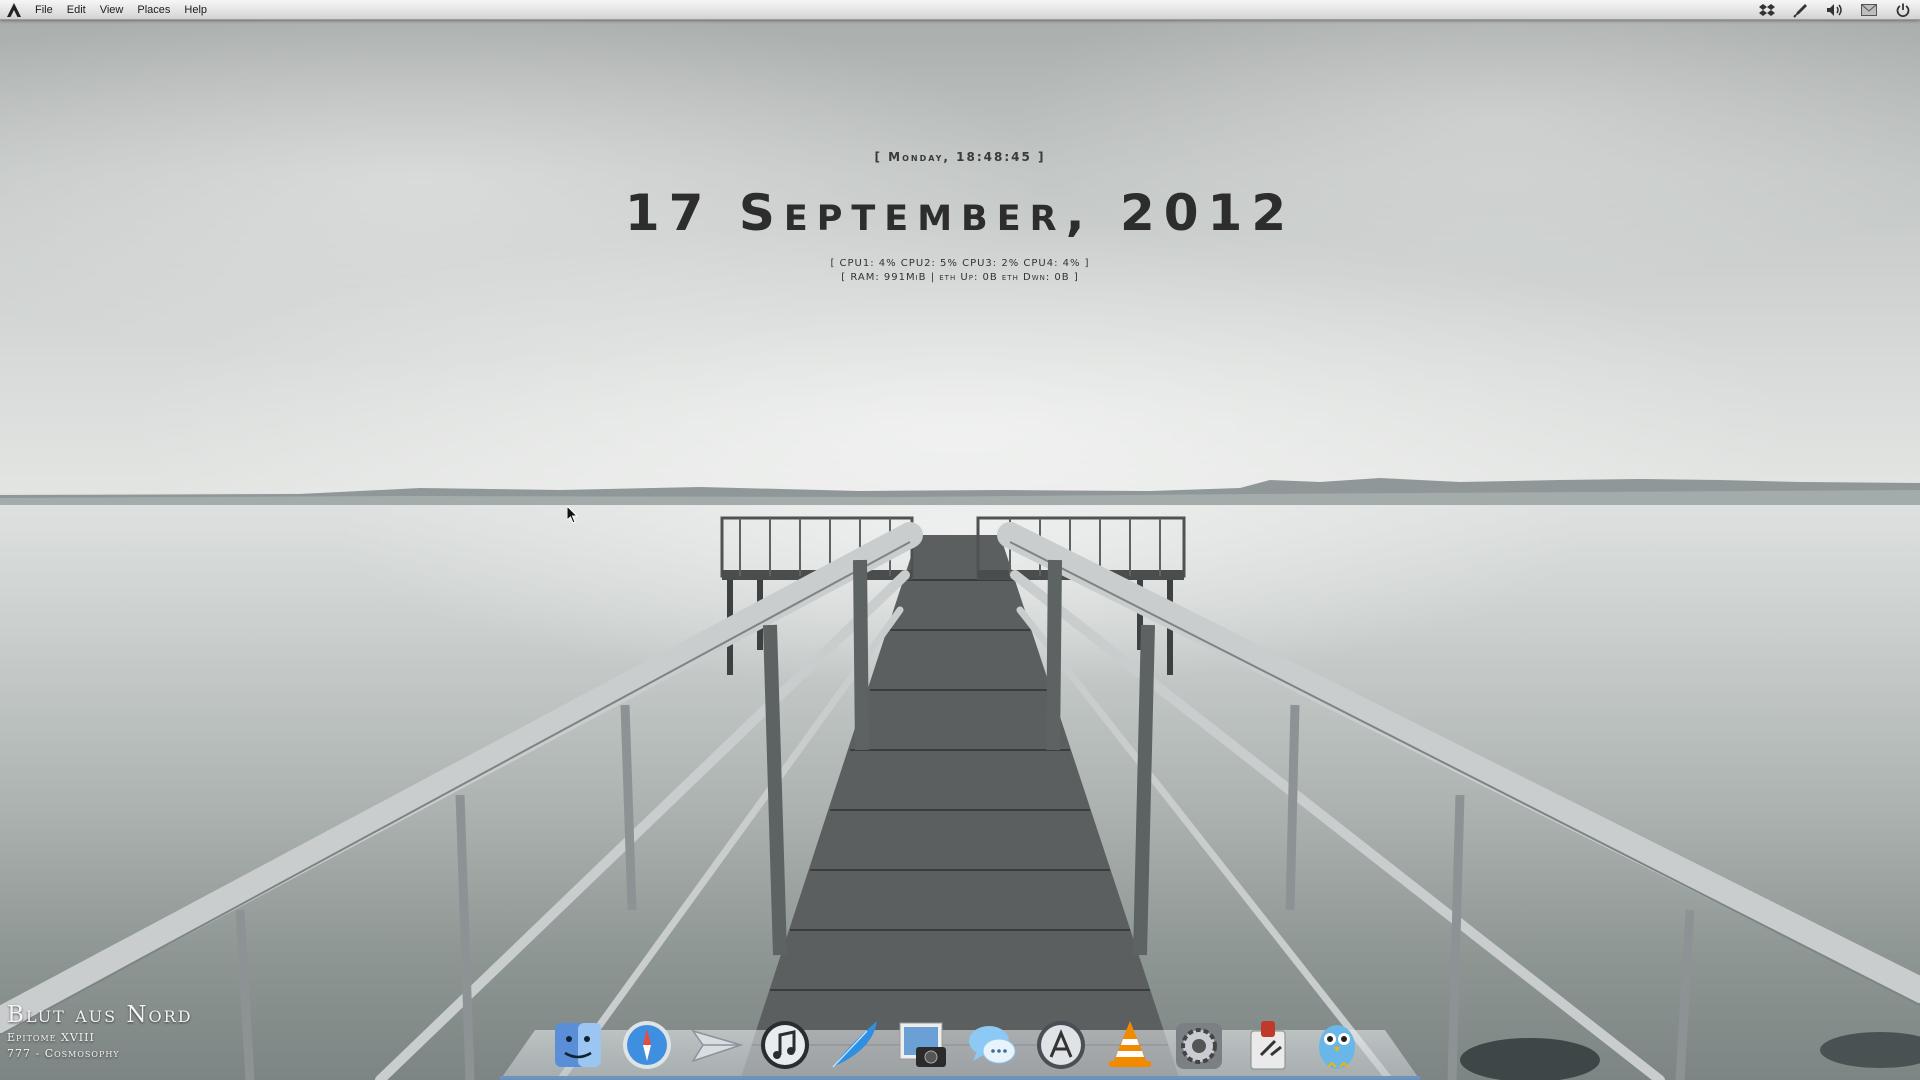 The height and width of the screenshot is (1080, 1920). What do you see at coordinates (853, 1044) in the screenshot?
I see `quill-icon` at bounding box center [853, 1044].